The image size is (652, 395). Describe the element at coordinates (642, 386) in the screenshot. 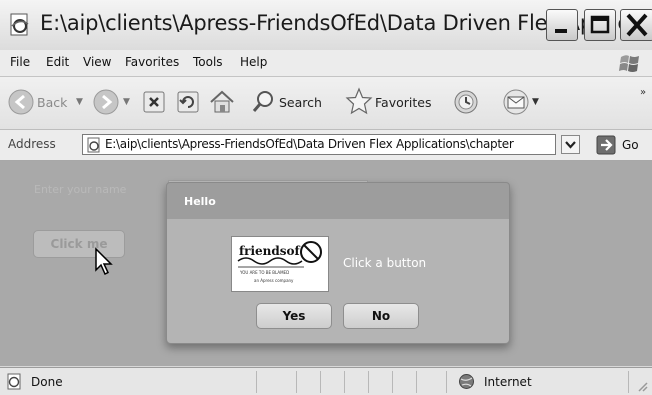

I see `resize-grip-icon` at that location.